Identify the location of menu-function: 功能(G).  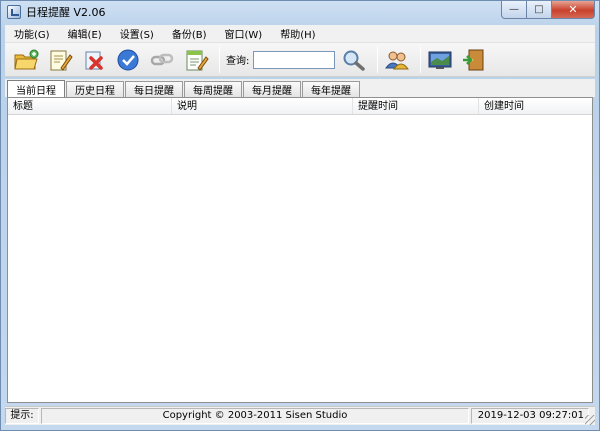
(32, 33).